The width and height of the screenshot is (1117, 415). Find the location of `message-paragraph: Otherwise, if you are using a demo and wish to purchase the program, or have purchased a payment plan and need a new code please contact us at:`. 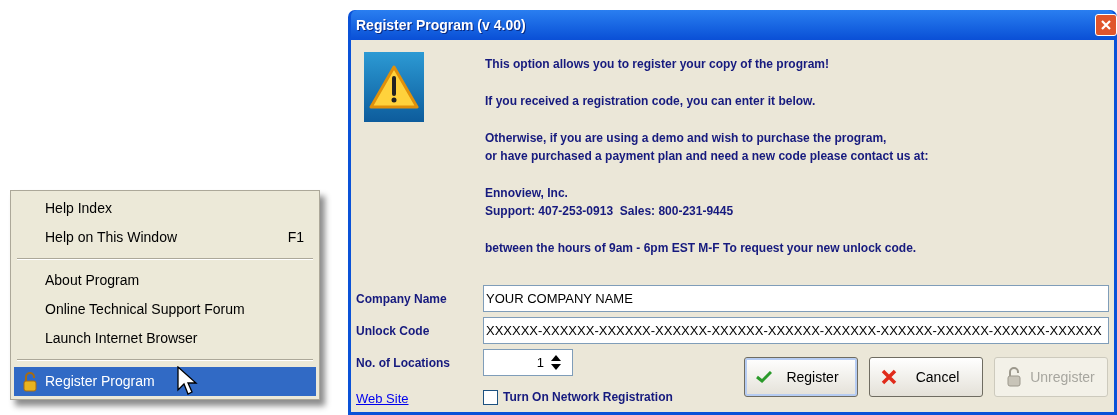

message-paragraph: Otherwise, if you are using a demo and wish to purchase the program, or have purchased a payment plan and need a new code please contact us at: is located at coordinates (707, 147).